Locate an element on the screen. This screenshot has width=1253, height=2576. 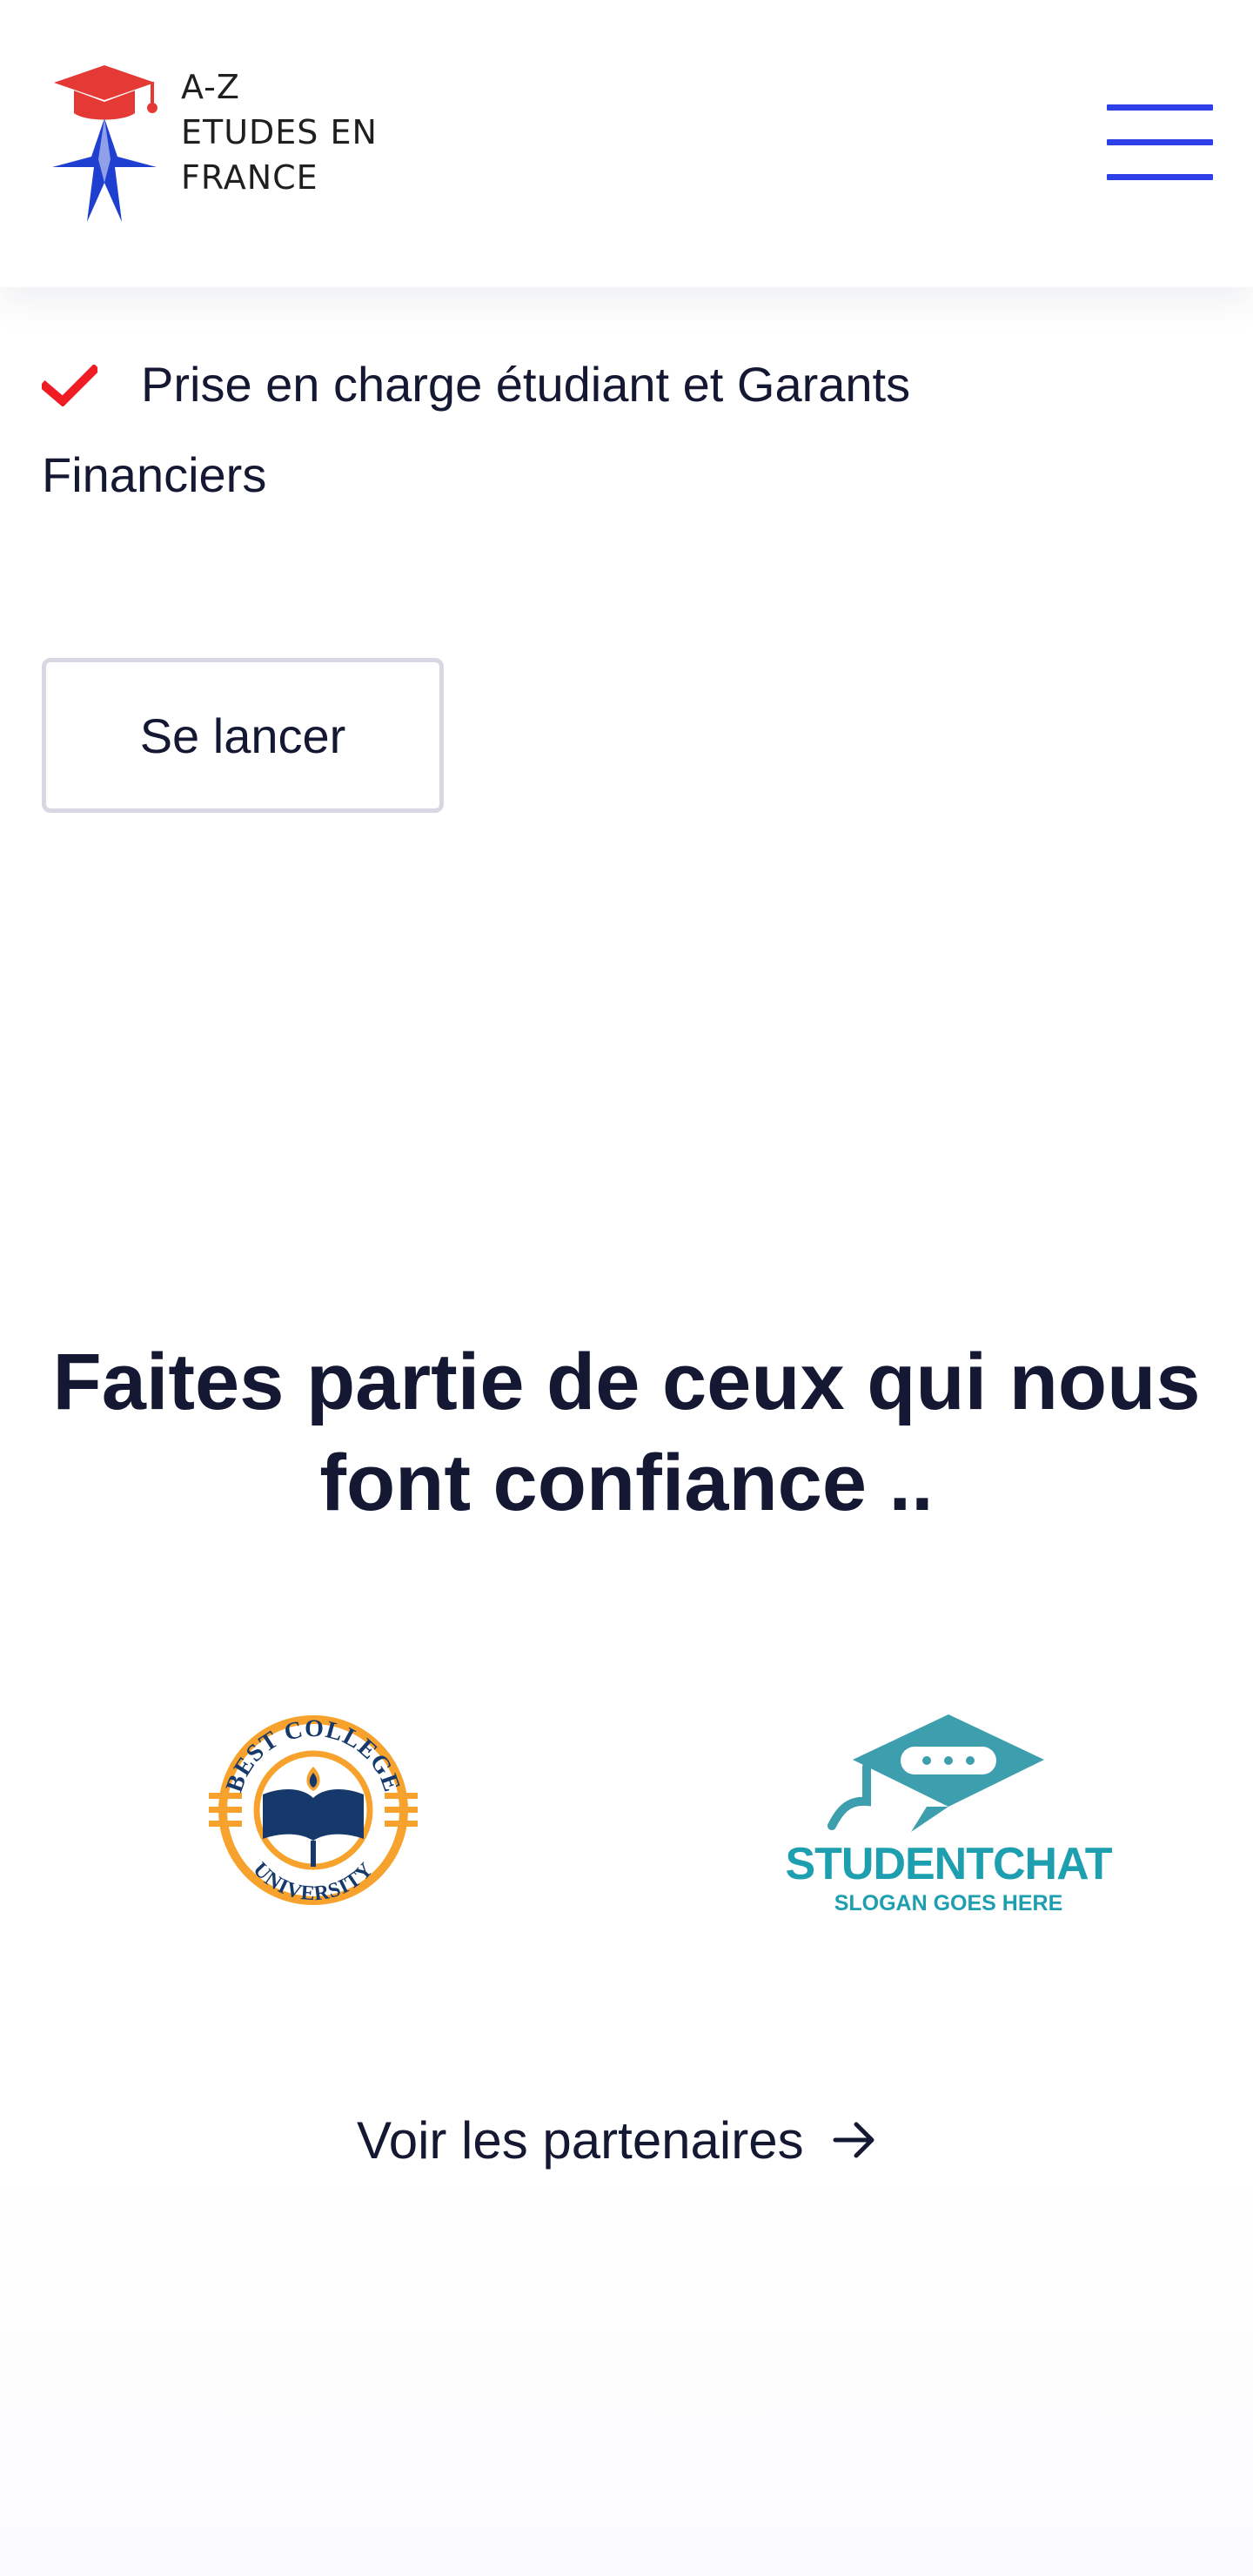
site-logo: A-Z ETUDES EN FRANCE is located at coordinates (239, 143).